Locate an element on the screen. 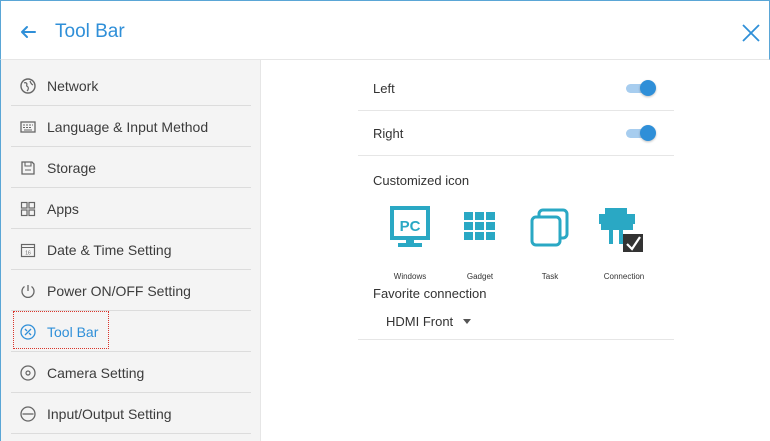  globe-icon is located at coordinates (28, 85).